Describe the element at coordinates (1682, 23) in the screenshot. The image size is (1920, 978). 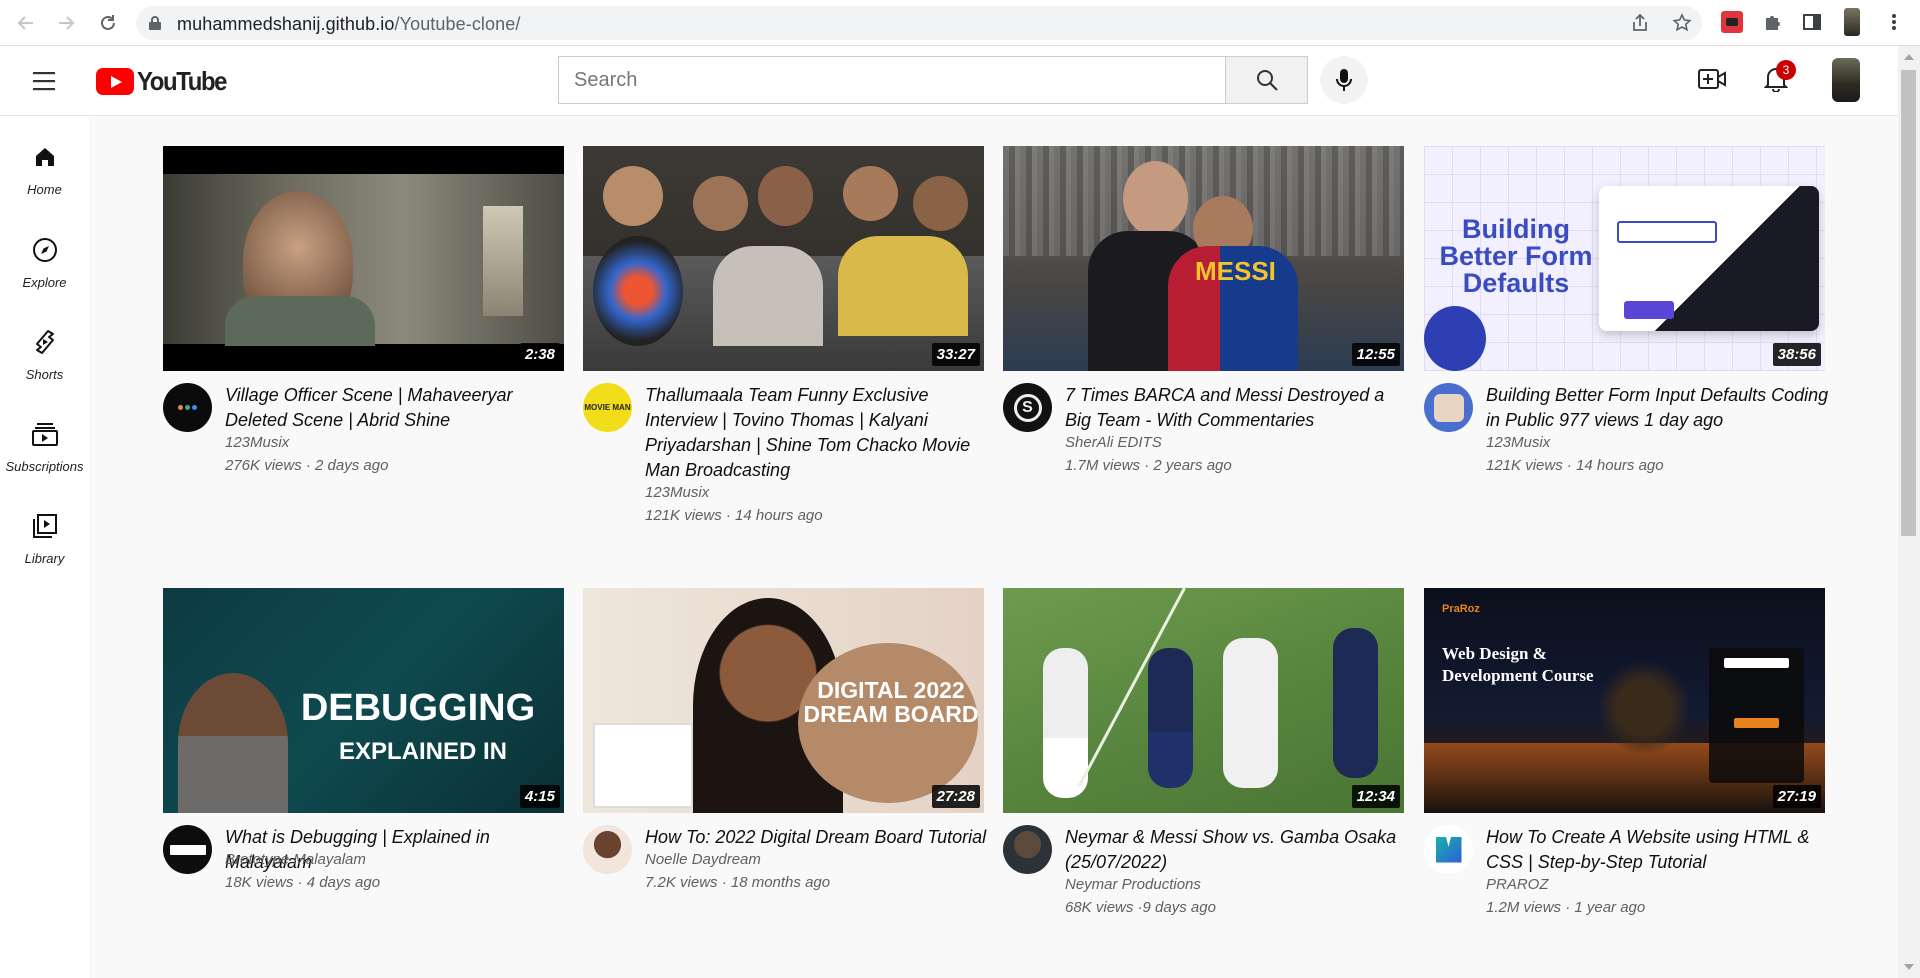
I see `bookmark-star-icon` at that location.